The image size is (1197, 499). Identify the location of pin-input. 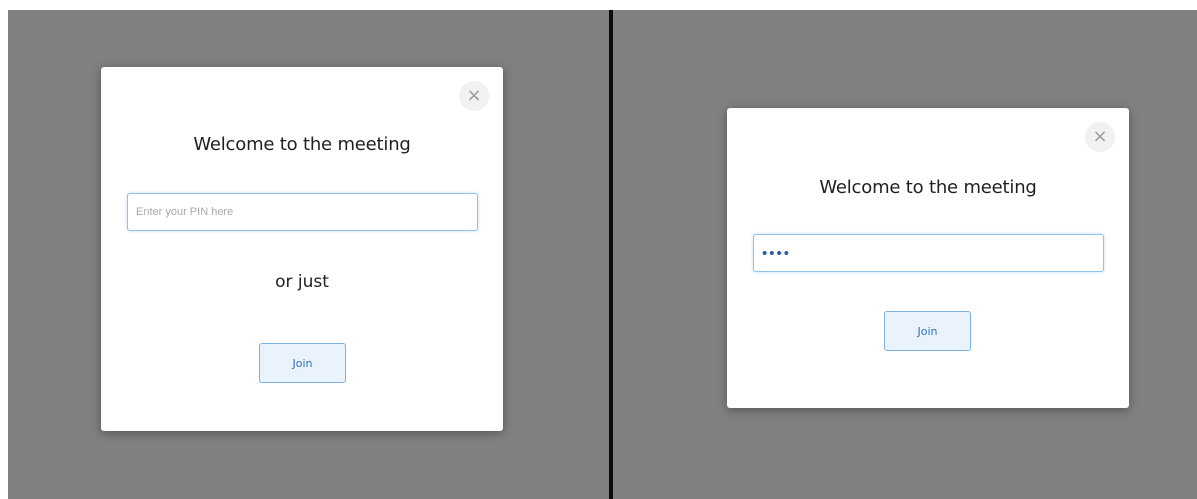
(302, 212).